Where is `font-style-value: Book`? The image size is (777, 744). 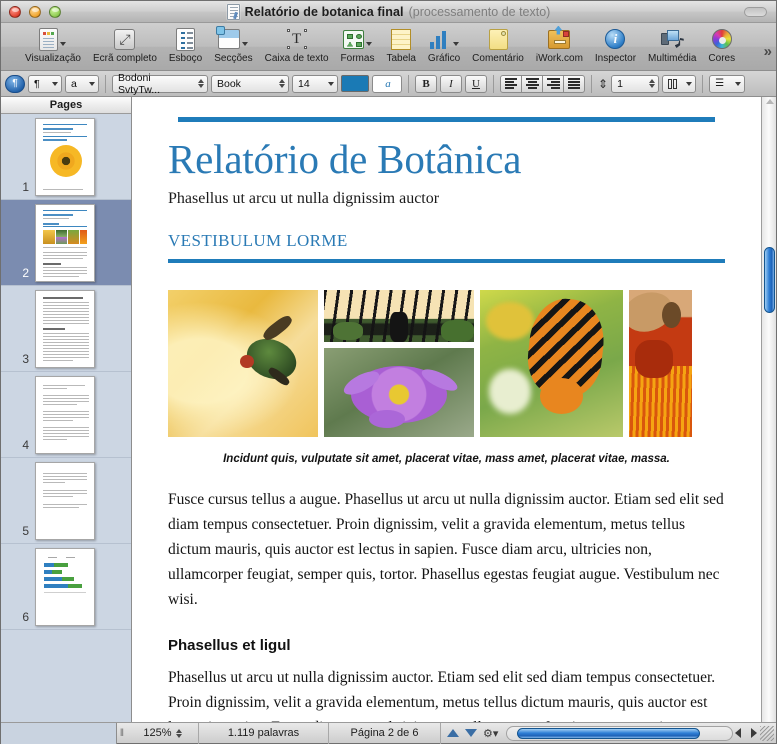 font-style-value: Book is located at coordinates (229, 83).